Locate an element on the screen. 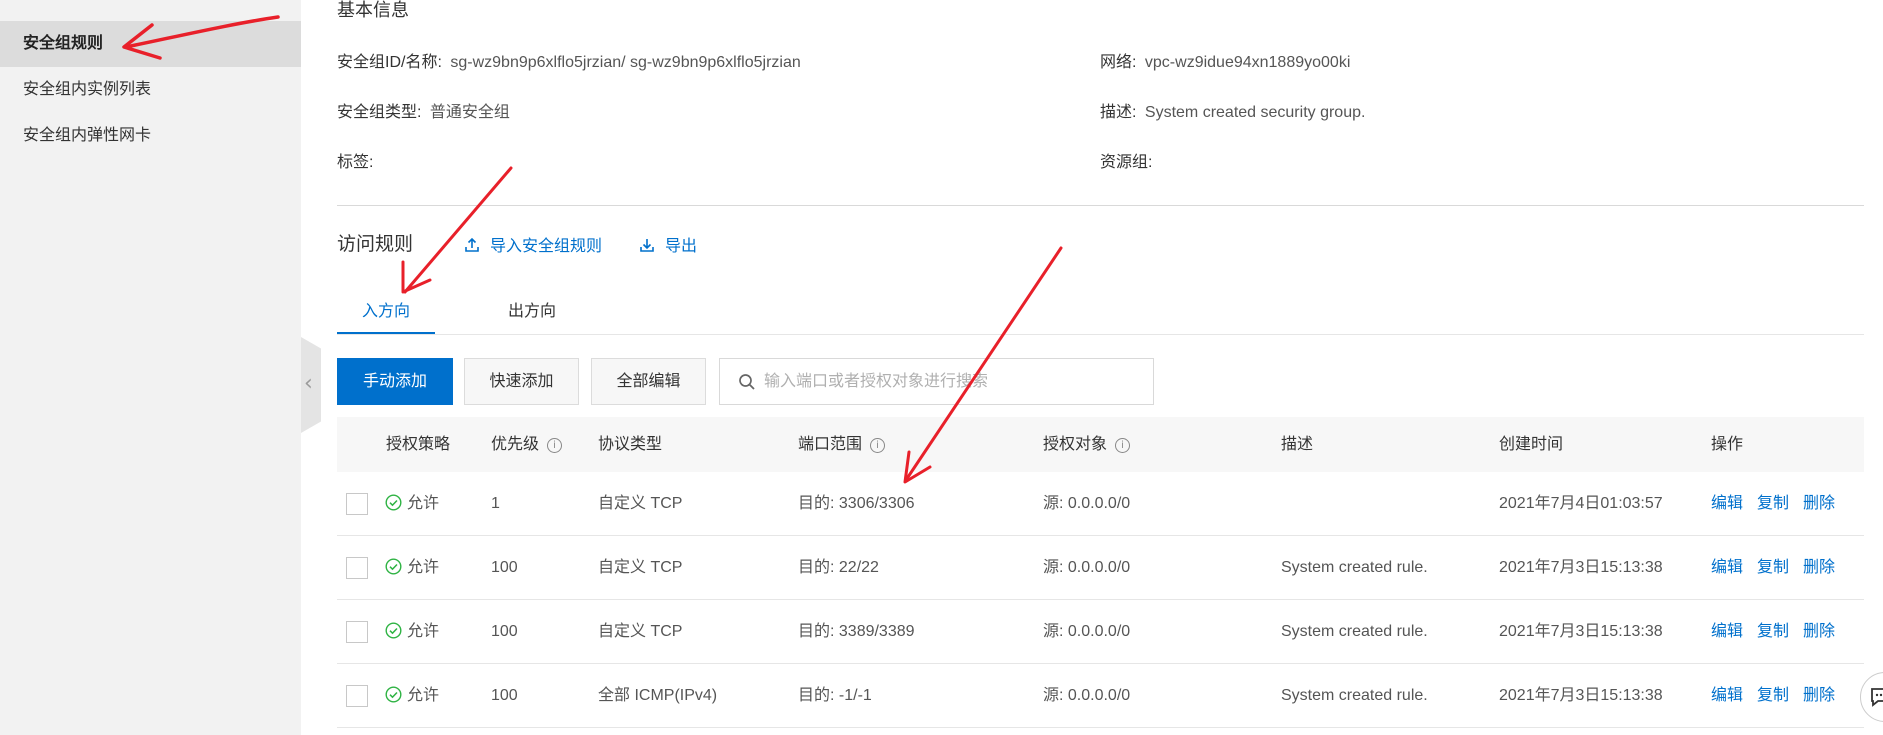 Image resolution: width=1883 pixels, height=735 pixels. sidebar-collapse-handle: ‹ is located at coordinates (311, 385).